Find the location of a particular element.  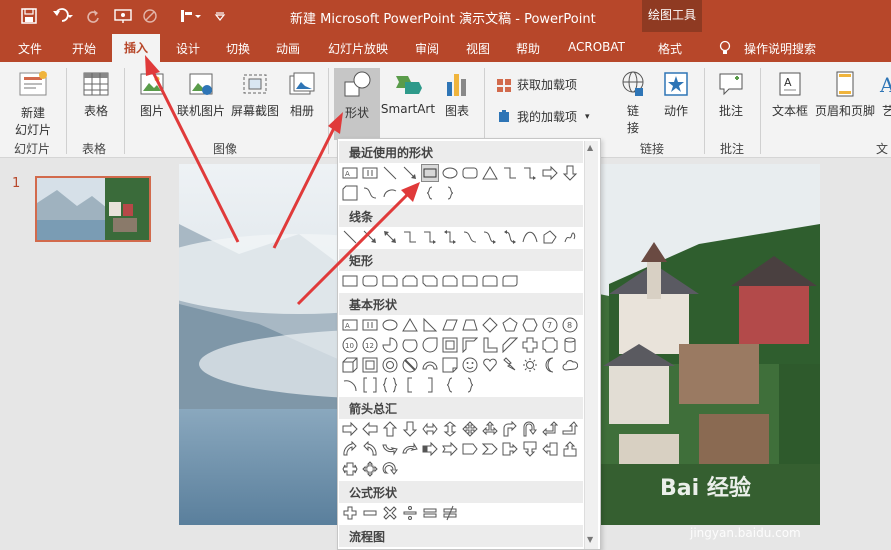

left-bracket-shape-icon is located at coordinates (410, 385).